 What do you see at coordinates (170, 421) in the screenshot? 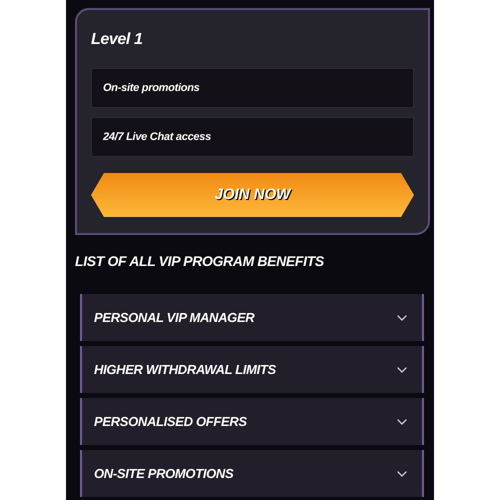
I see `benefit-label: PERSONALISED OFFERS` at bounding box center [170, 421].